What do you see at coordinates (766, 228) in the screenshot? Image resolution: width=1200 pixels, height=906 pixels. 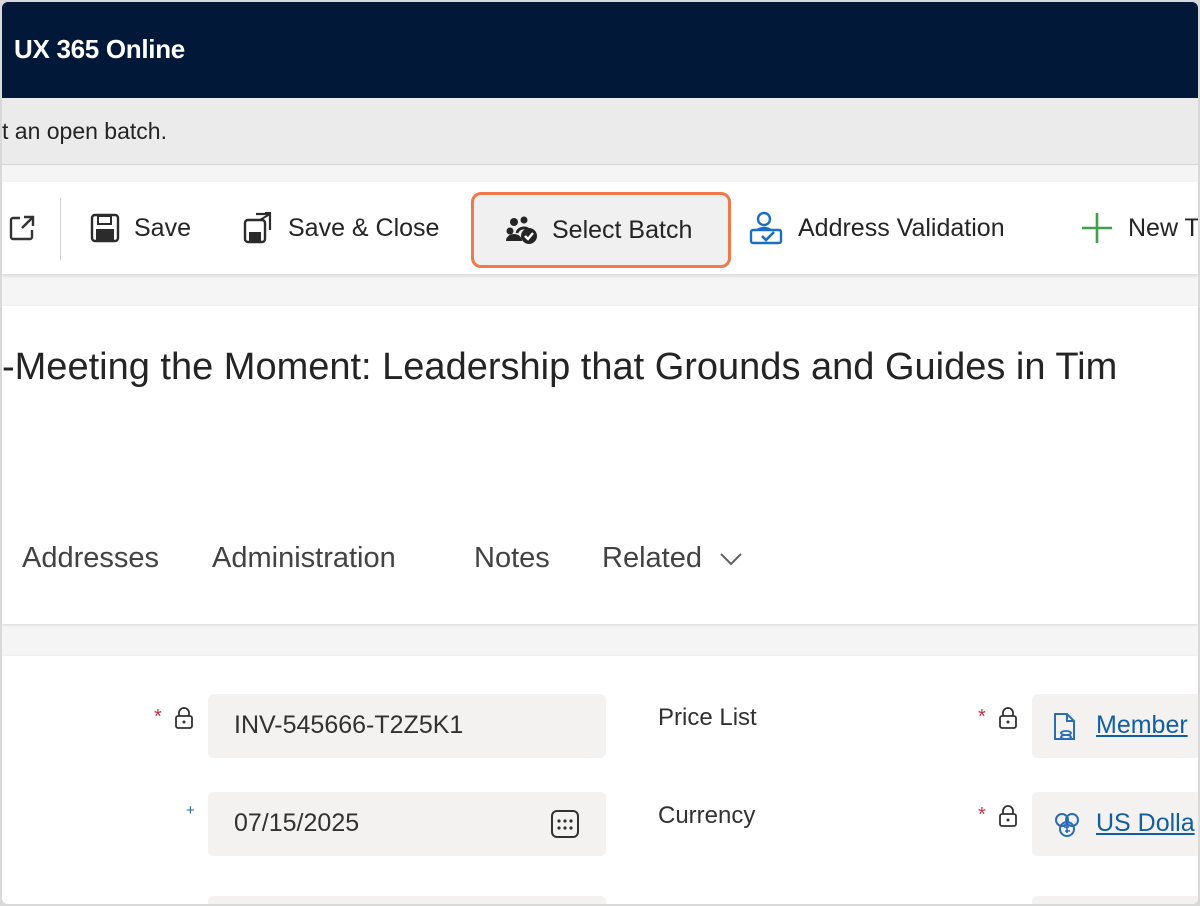 I see `address-validation-icon` at bounding box center [766, 228].